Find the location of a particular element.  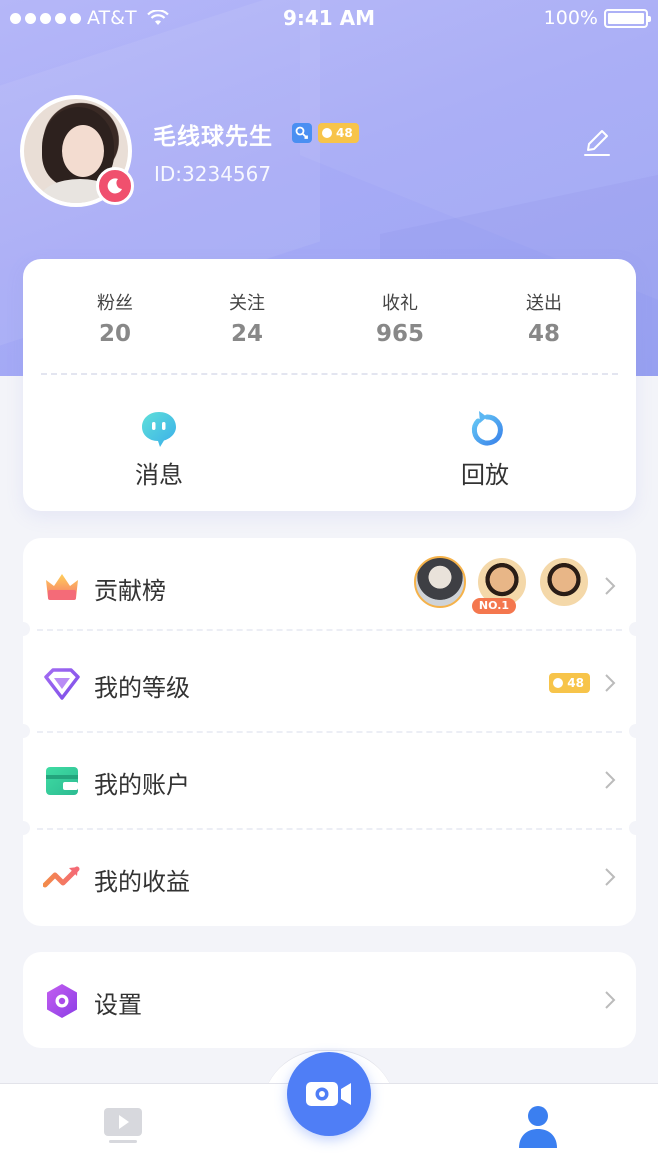

replay-label: 回放 is located at coordinates (485, 475).